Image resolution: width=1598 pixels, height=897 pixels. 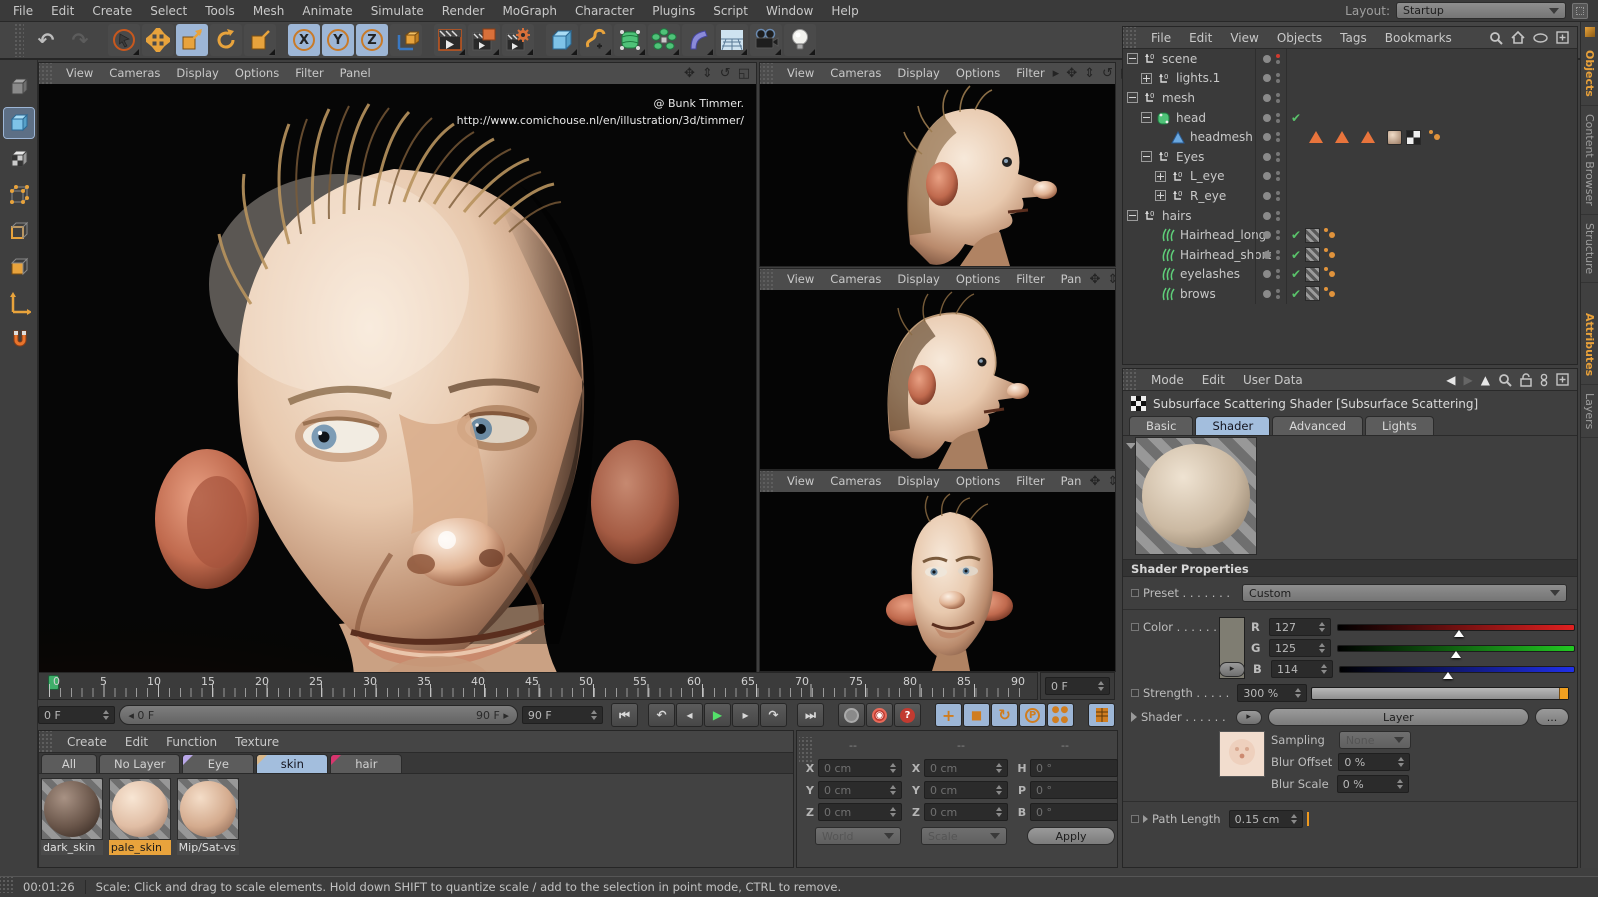 What do you see at coordinates (72, 816) in the screenshot?
I see `material-dark-skin: dark_skin` at bounding box center [72, 816].